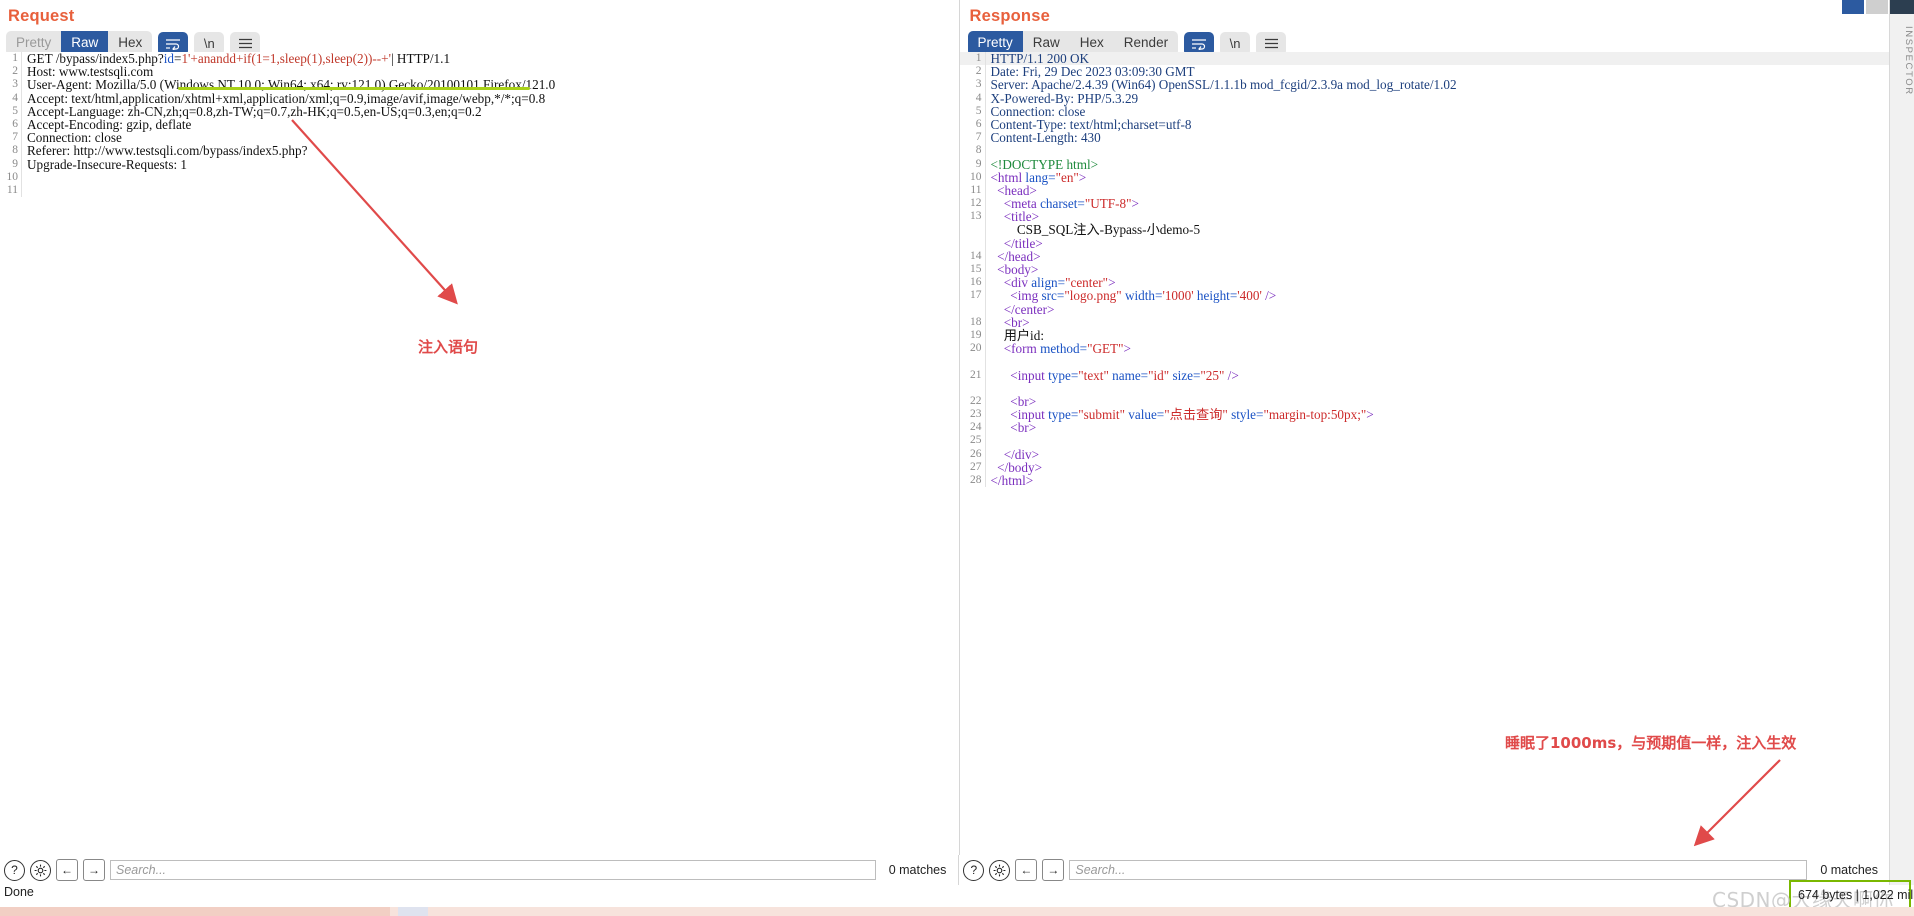 This screenshot has width=1914, height=916. Describe the element at coordinates (448, 347) in the screenshot. I see `injection-statement-note: 注入语句` at that location.